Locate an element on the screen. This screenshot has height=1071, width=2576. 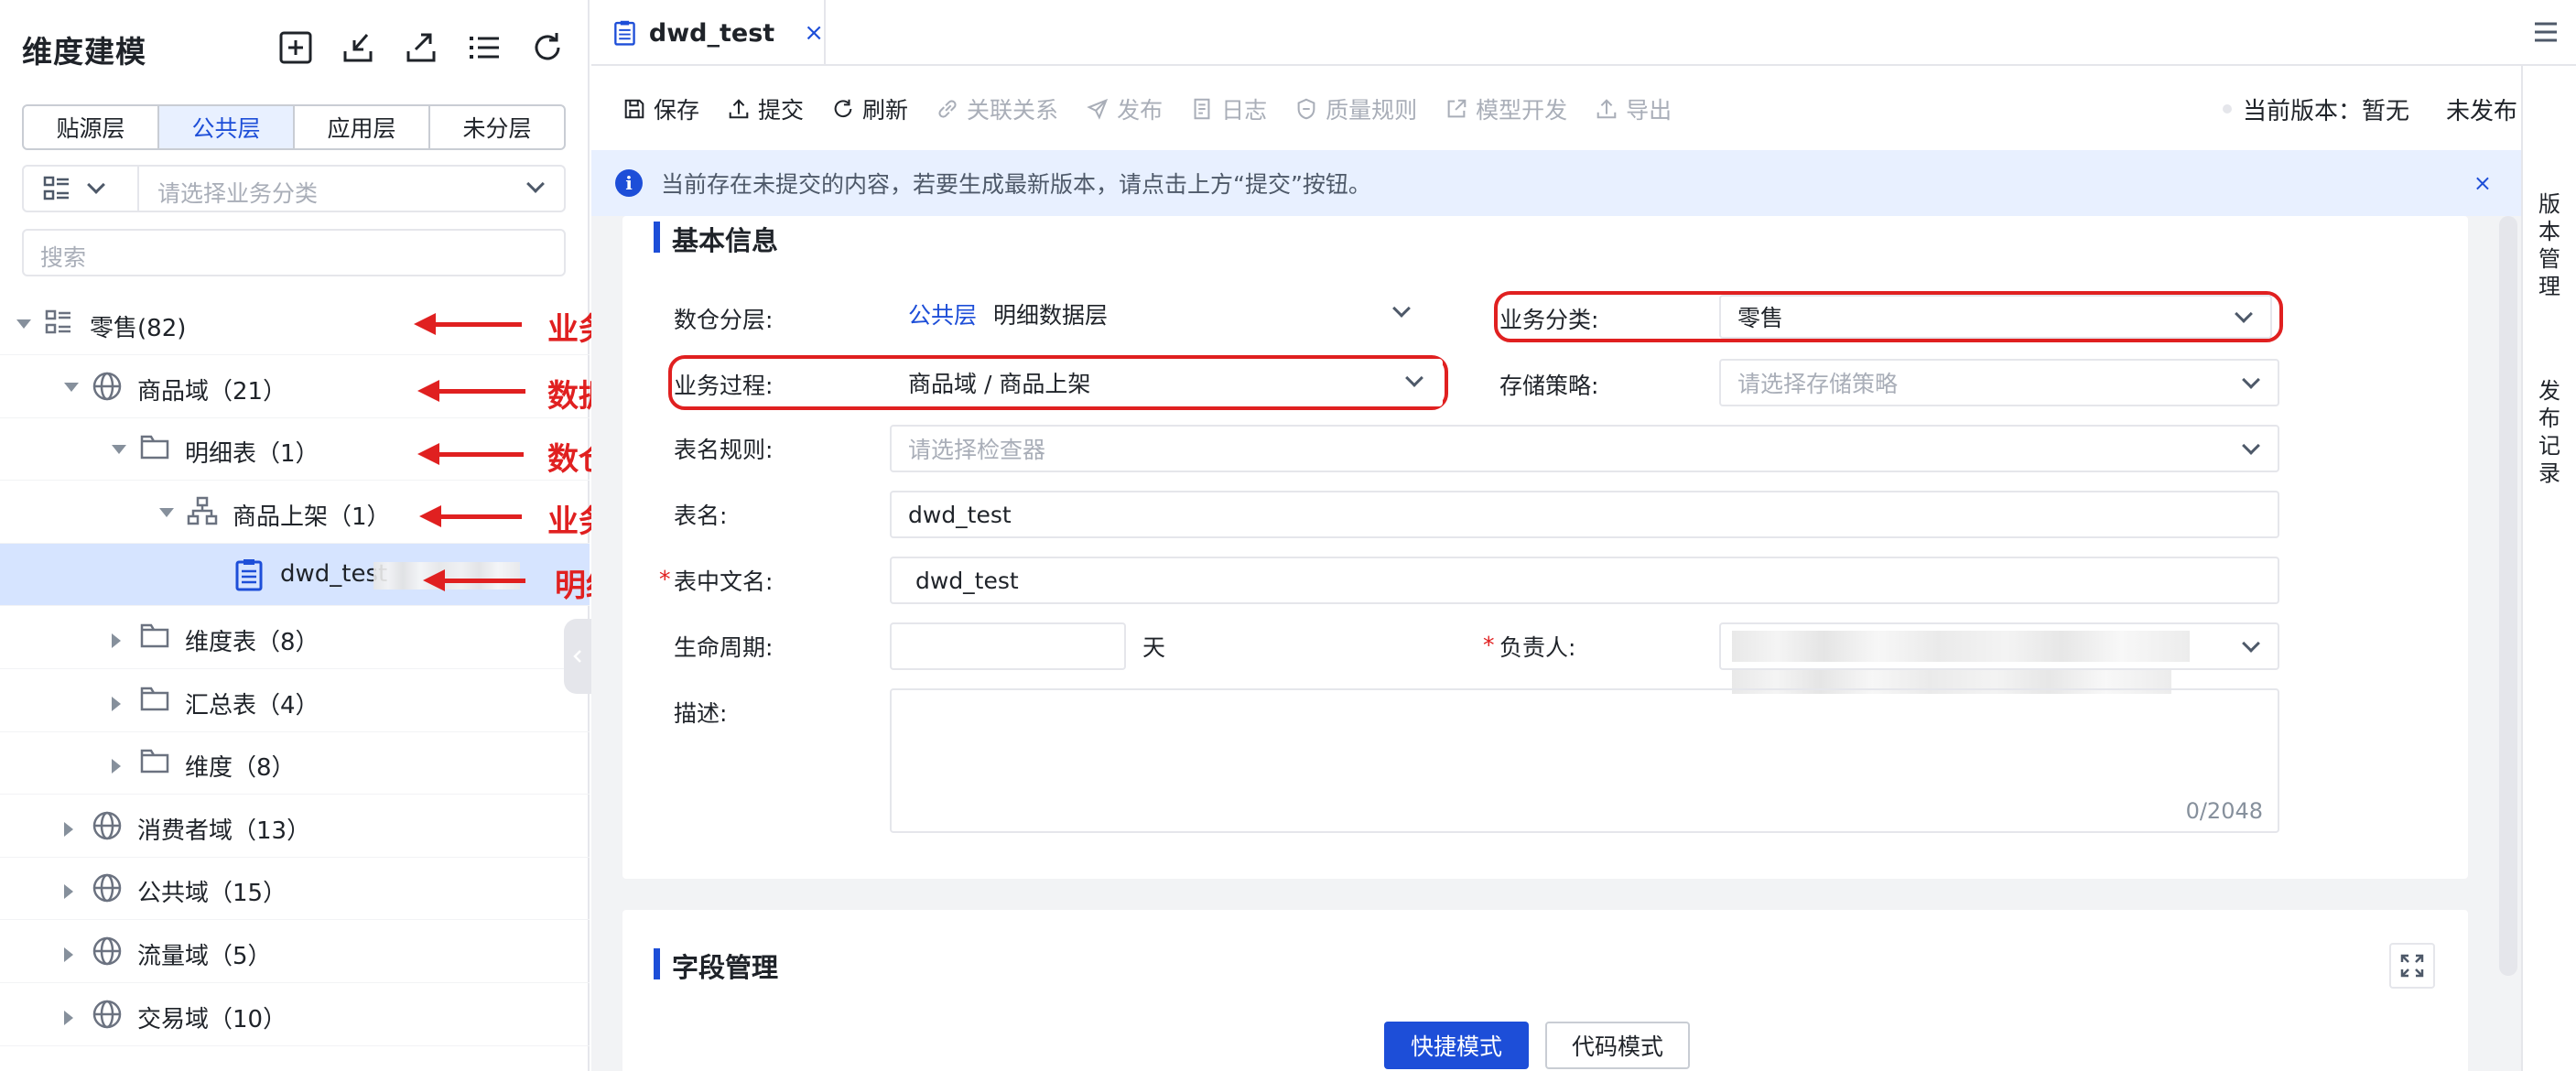
tree-item: 汇总表（4） is located at coordinates (295, 701).